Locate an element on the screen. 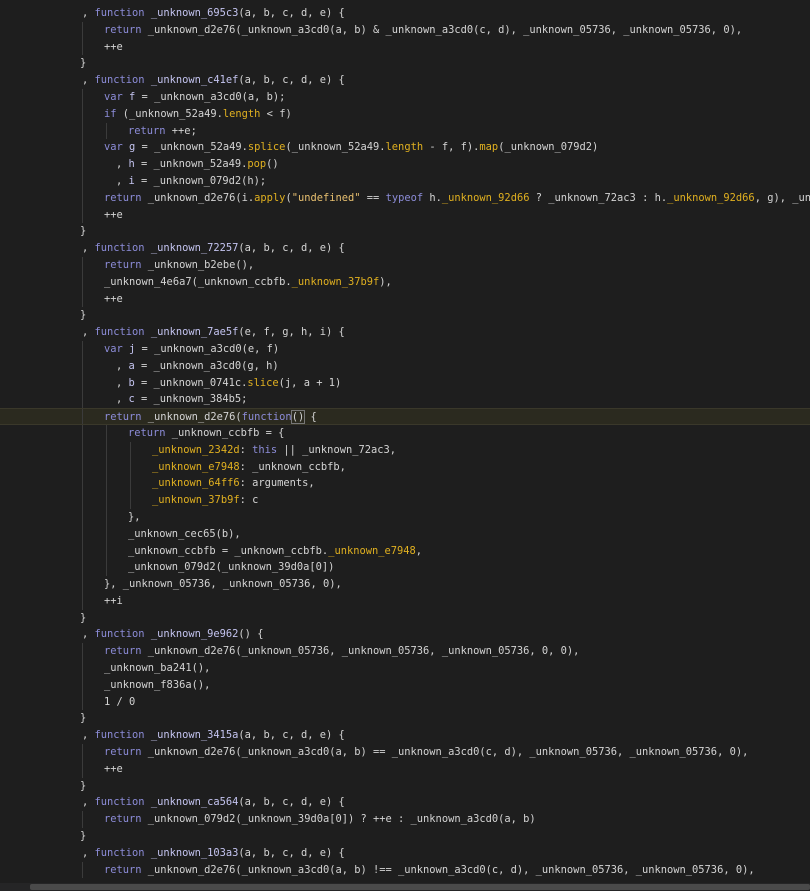 The height and width of the screenshot is (891, 810). code-line: , function _unknown_9e962() { is located at coordinates (405, 634).